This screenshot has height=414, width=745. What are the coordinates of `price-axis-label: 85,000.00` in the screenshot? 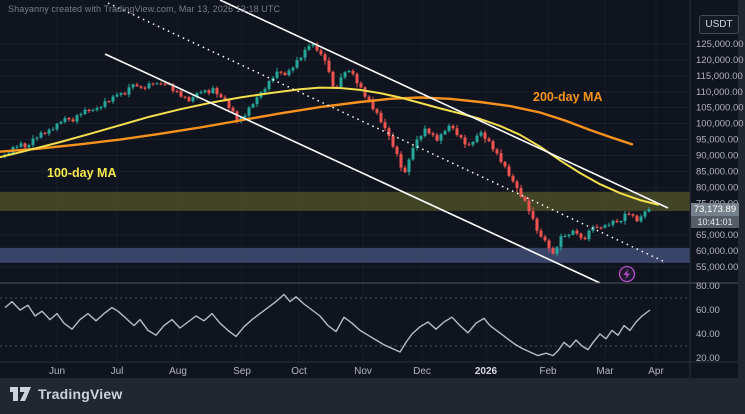 It's located at (717, 171).